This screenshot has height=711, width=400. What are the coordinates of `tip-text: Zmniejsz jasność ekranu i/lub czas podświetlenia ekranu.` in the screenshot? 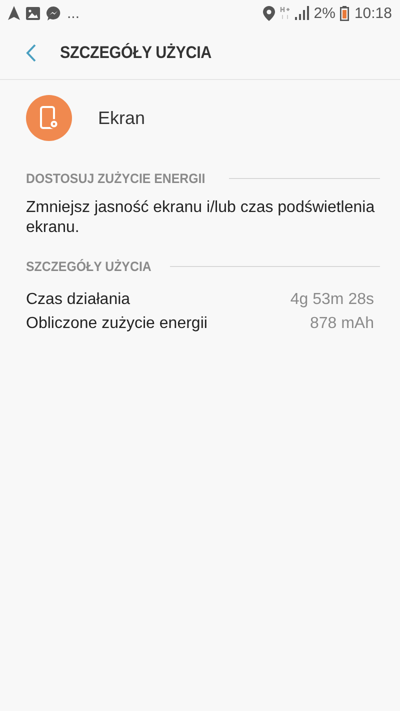 It's located at (201, 218).